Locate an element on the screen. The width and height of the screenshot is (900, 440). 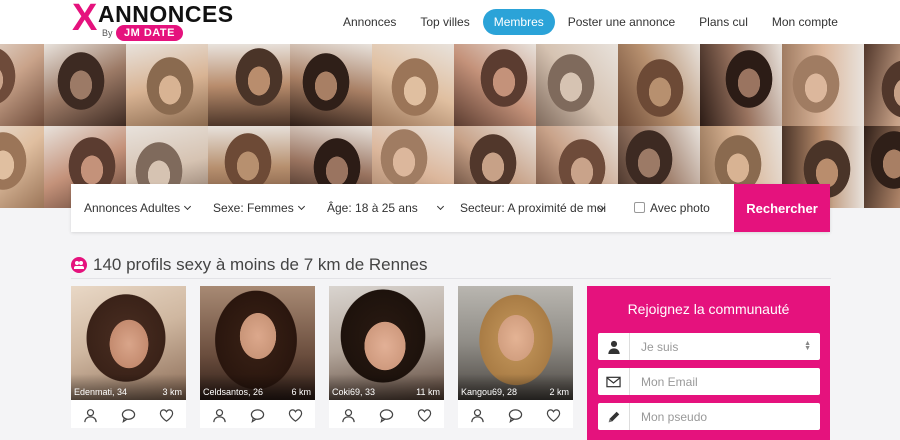
profile-card: Celdsantos, 26 6 km is located at coordinates (257, 357).